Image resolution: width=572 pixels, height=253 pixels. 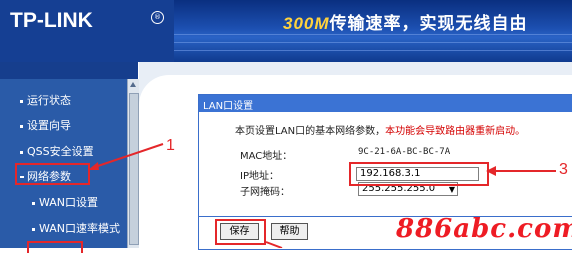 I want to click on annotation-step-3: 3, so click(x=563, y=169).